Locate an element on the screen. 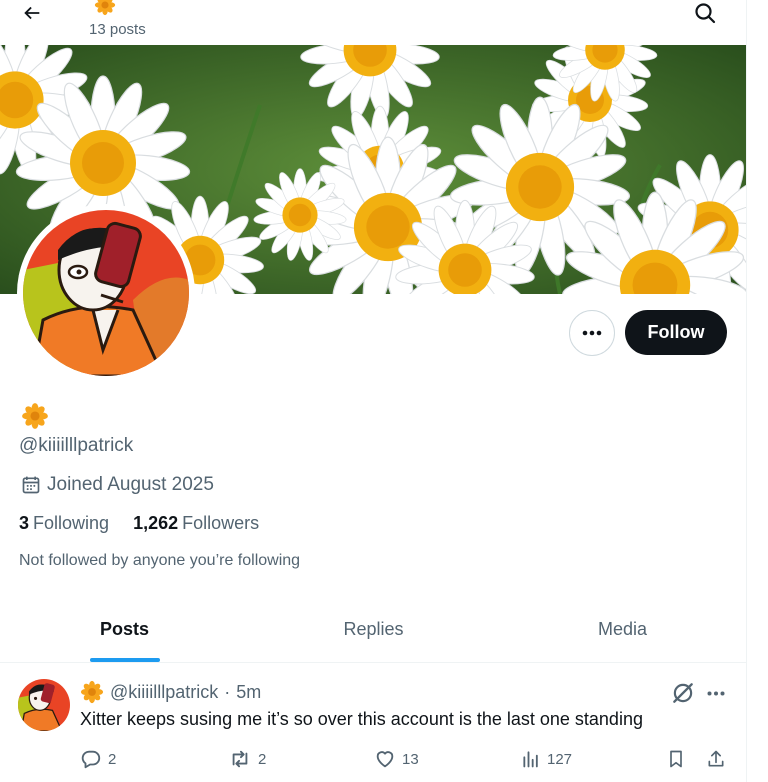 This screenshot has height=782, width=768. like-button: 13 is located at coordinates (396, 759).